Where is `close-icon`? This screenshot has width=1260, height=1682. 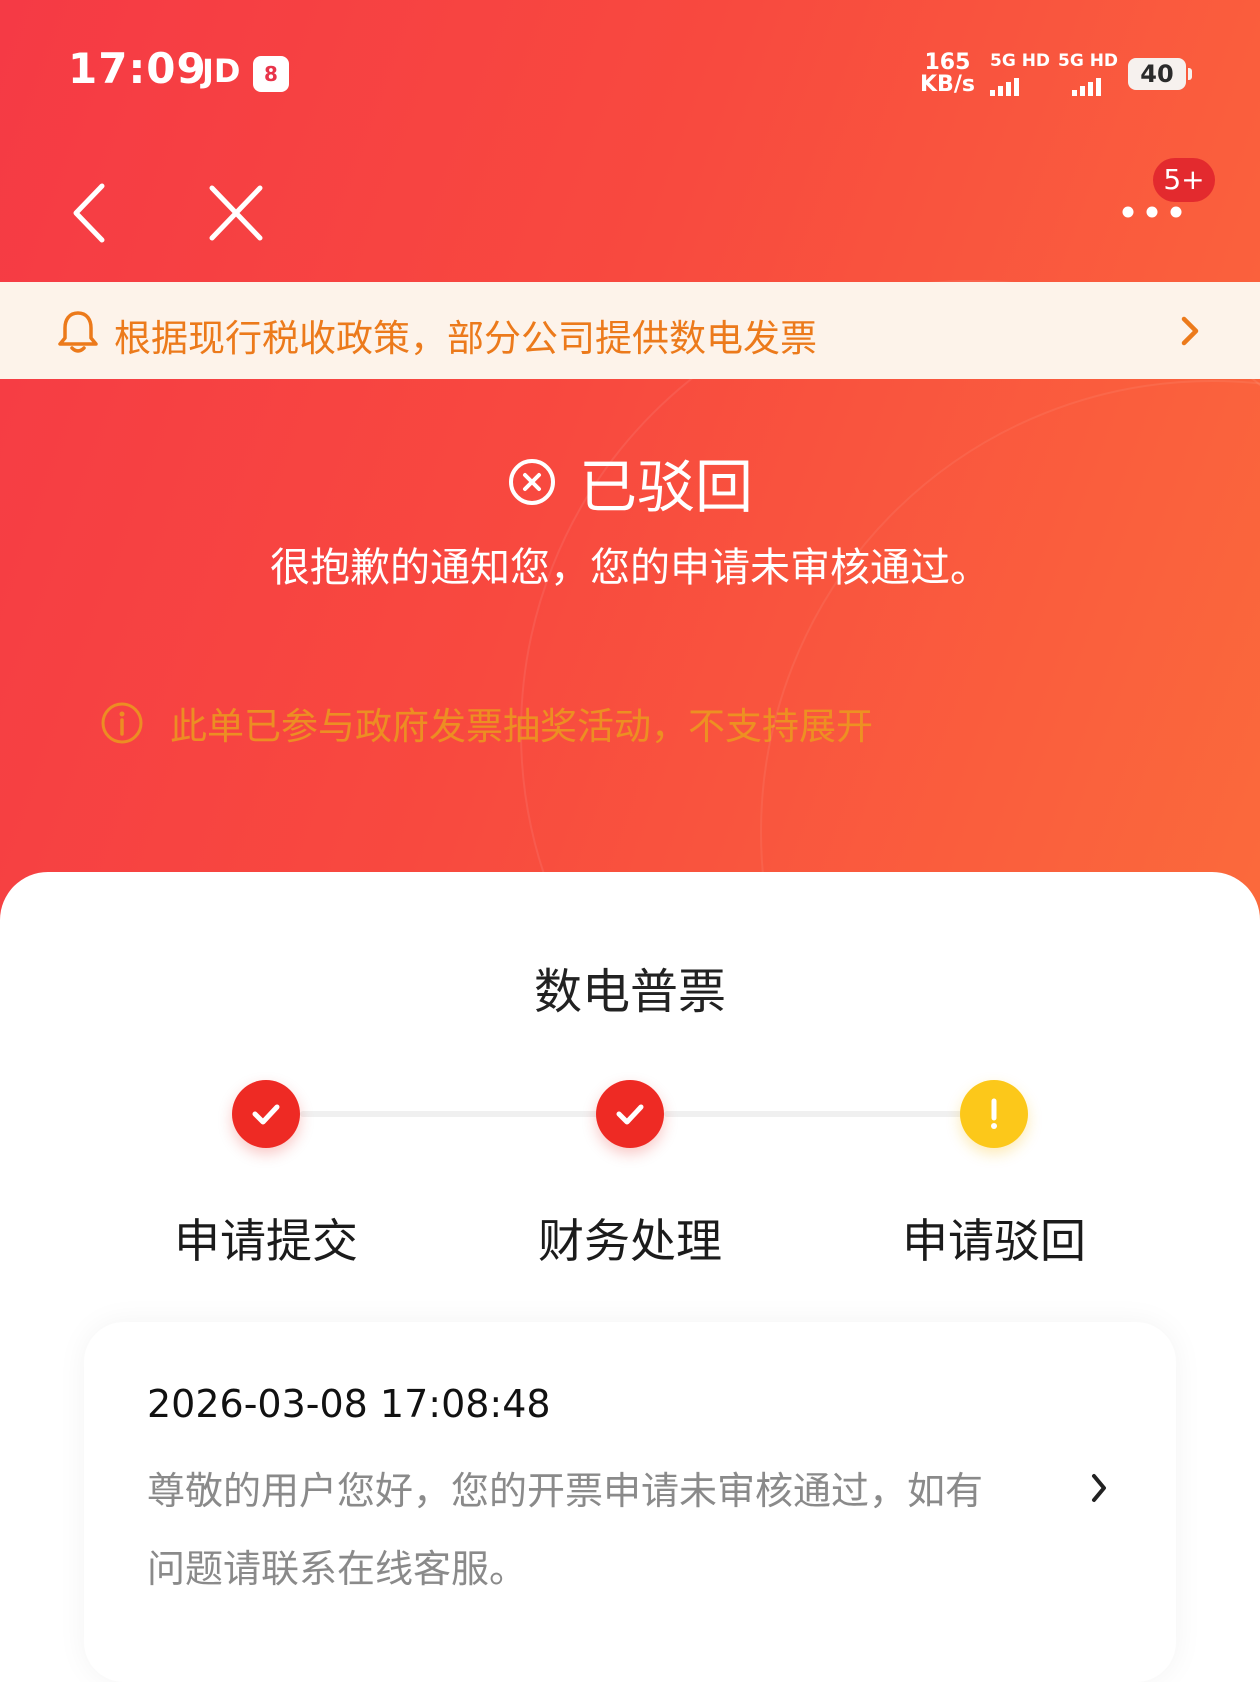 close-icon is located at coordinates (236, 213).